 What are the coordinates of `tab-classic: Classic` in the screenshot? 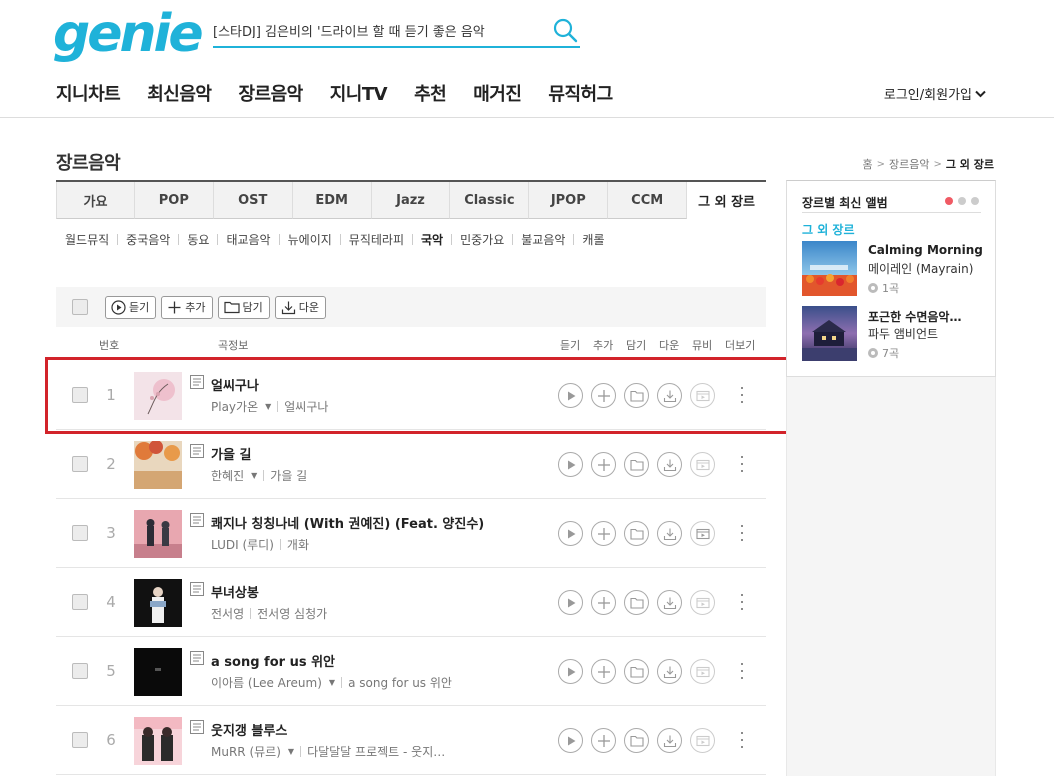 It's located at (490, 200).